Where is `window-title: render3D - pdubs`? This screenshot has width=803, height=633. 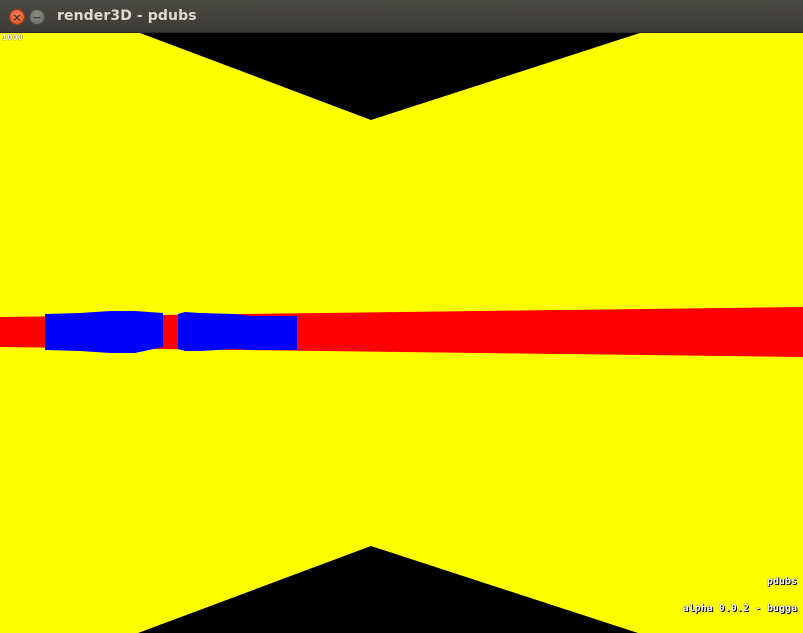 window-title: render3D - pdubs is located at coordinates (127, 16).